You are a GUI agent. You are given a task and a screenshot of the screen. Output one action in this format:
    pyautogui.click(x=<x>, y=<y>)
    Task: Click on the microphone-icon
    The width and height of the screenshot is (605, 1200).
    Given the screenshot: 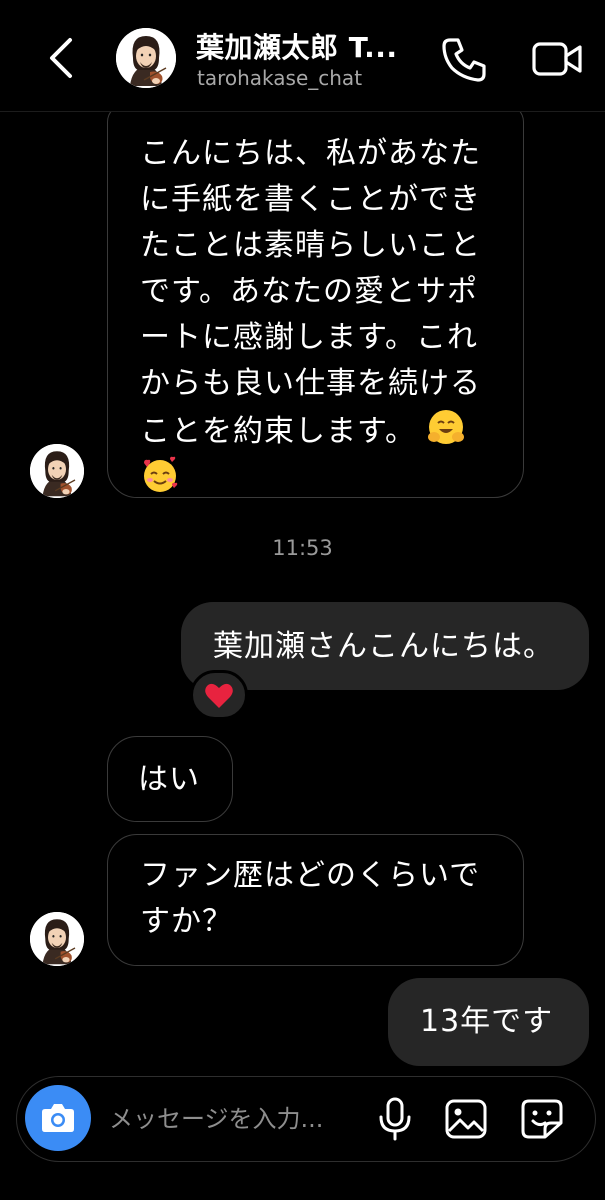 What is the action you would take?
    pyautogui.click(x=395, y=1119)
    